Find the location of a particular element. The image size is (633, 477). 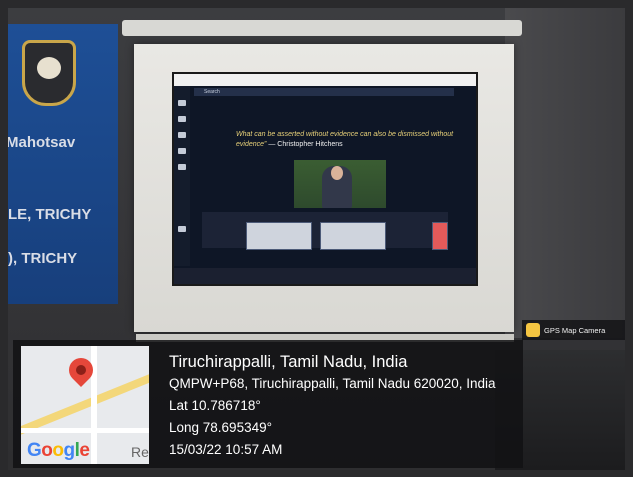

search-bar: Search is located at coordinates (324, 92).